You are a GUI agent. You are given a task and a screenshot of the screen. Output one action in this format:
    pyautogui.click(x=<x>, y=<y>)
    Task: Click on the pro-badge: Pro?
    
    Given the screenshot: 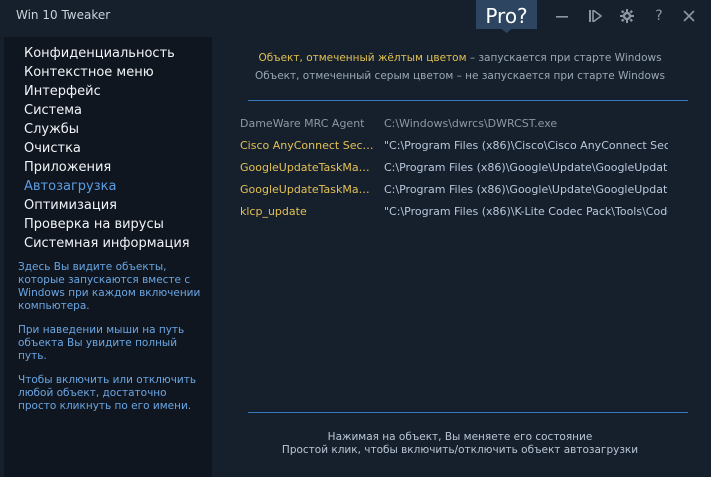 What is the action you would take?
    pyautogui.click(x=506, y=16)
    